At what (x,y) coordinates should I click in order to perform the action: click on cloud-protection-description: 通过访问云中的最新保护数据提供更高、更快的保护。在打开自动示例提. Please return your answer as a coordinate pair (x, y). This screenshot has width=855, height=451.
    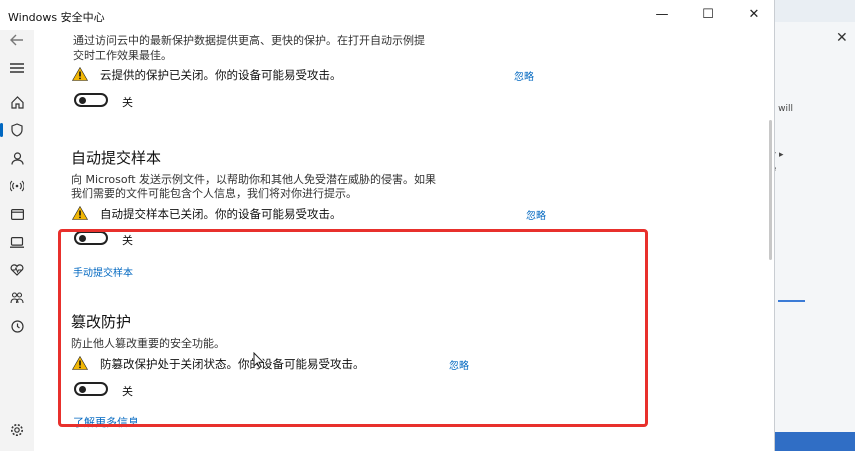
    Looking at the image, I should click on (249, 40).